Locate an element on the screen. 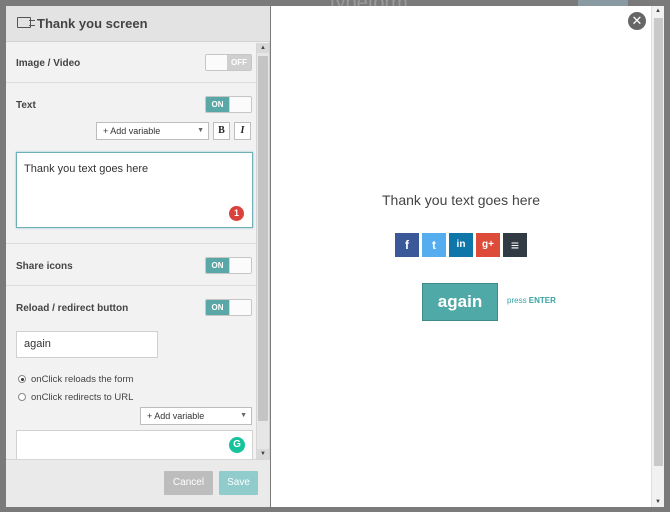  bold-button: B is located at coordinates (221, 131).